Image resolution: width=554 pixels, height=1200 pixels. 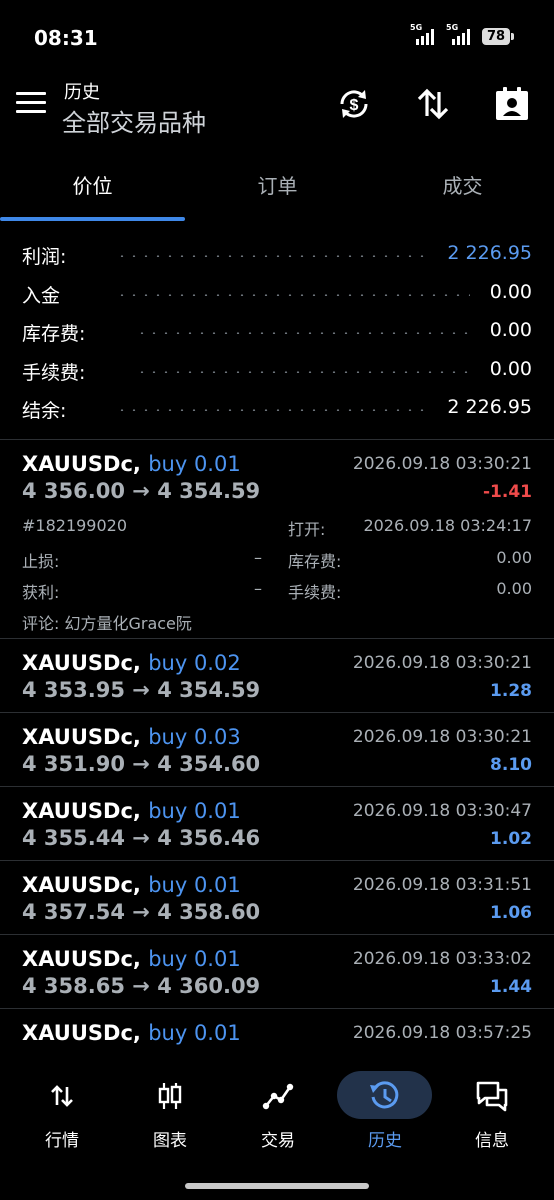 I want to click on take-profit-value: –, so click(x=258, y=588).